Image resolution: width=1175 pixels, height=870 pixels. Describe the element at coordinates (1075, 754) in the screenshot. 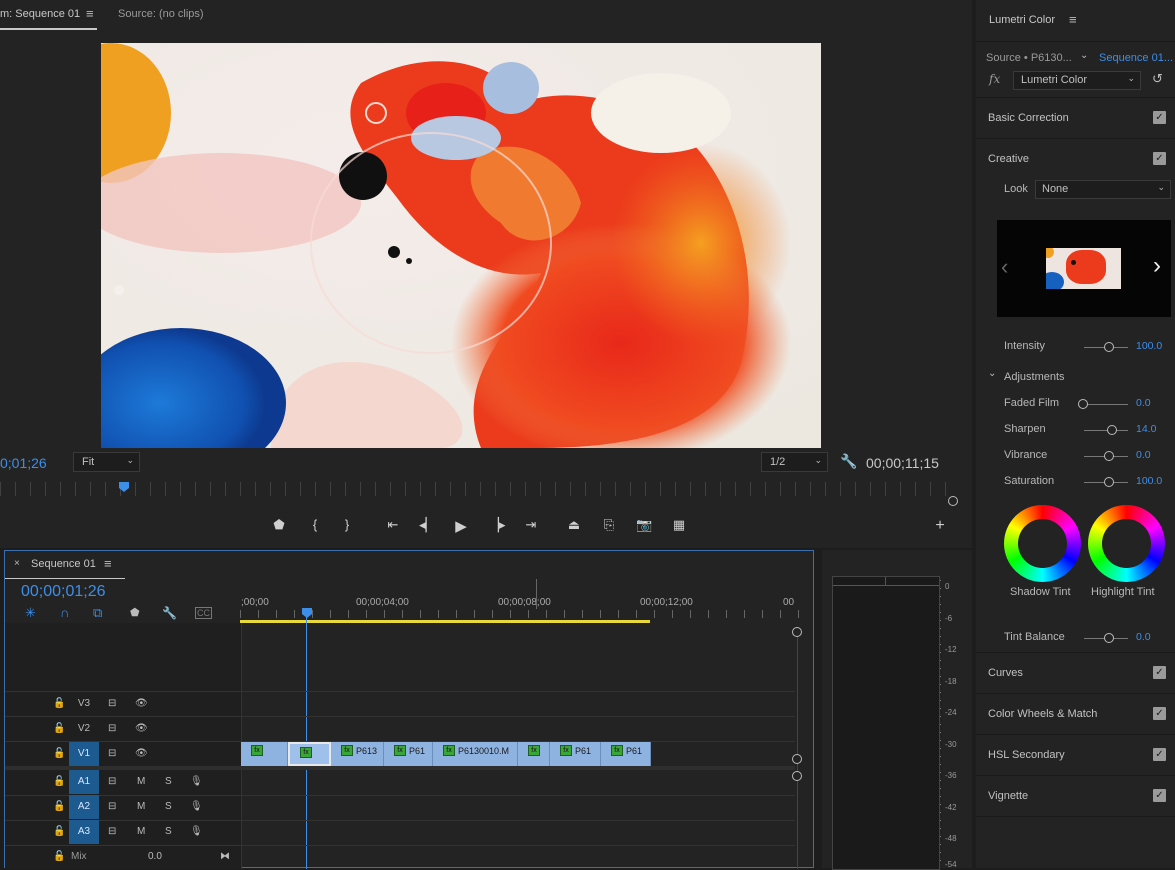

I see `section-hsl-secondary: HSL Secondary ✓` at that location.